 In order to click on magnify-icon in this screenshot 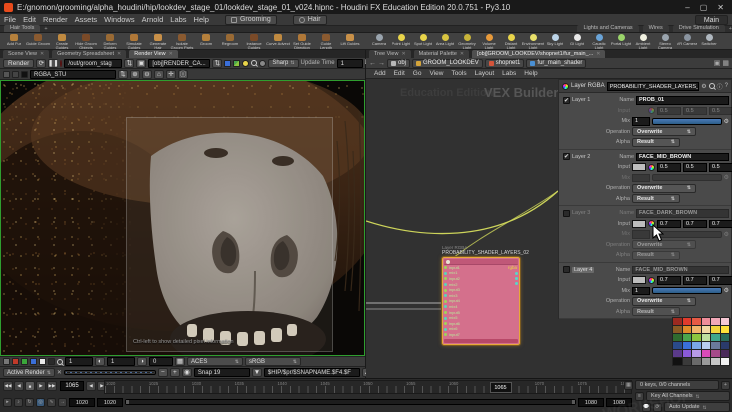, I will do `click(254, 63)`.